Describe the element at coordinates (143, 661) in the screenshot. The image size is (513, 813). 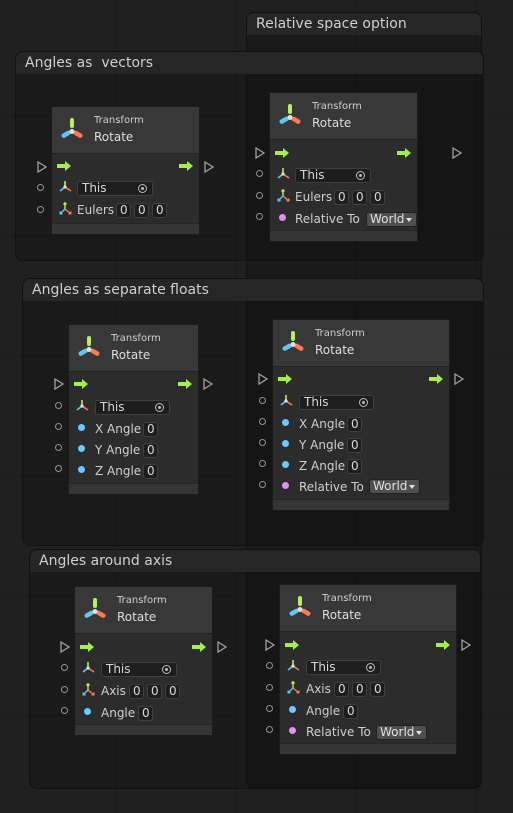
I see `rotate-node-axis: Transform Rotate This Axis 0 0 0 Angle 0` at that location.